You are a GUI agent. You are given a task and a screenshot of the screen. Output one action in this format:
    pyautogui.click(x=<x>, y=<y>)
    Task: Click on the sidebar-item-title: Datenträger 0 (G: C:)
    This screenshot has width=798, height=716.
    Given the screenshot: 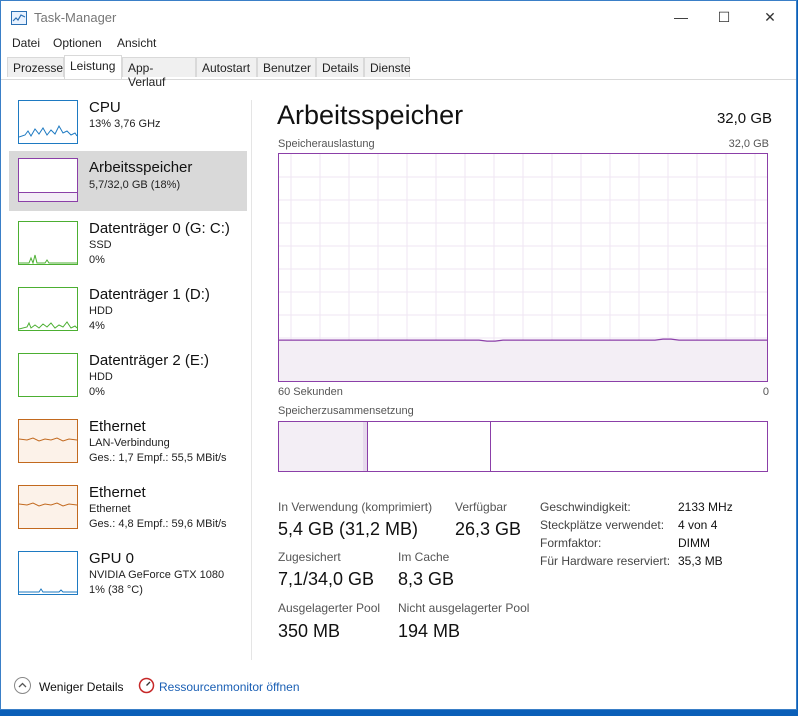 What is the action you would take?
    pyautogui.click(x=159, y=228)
    